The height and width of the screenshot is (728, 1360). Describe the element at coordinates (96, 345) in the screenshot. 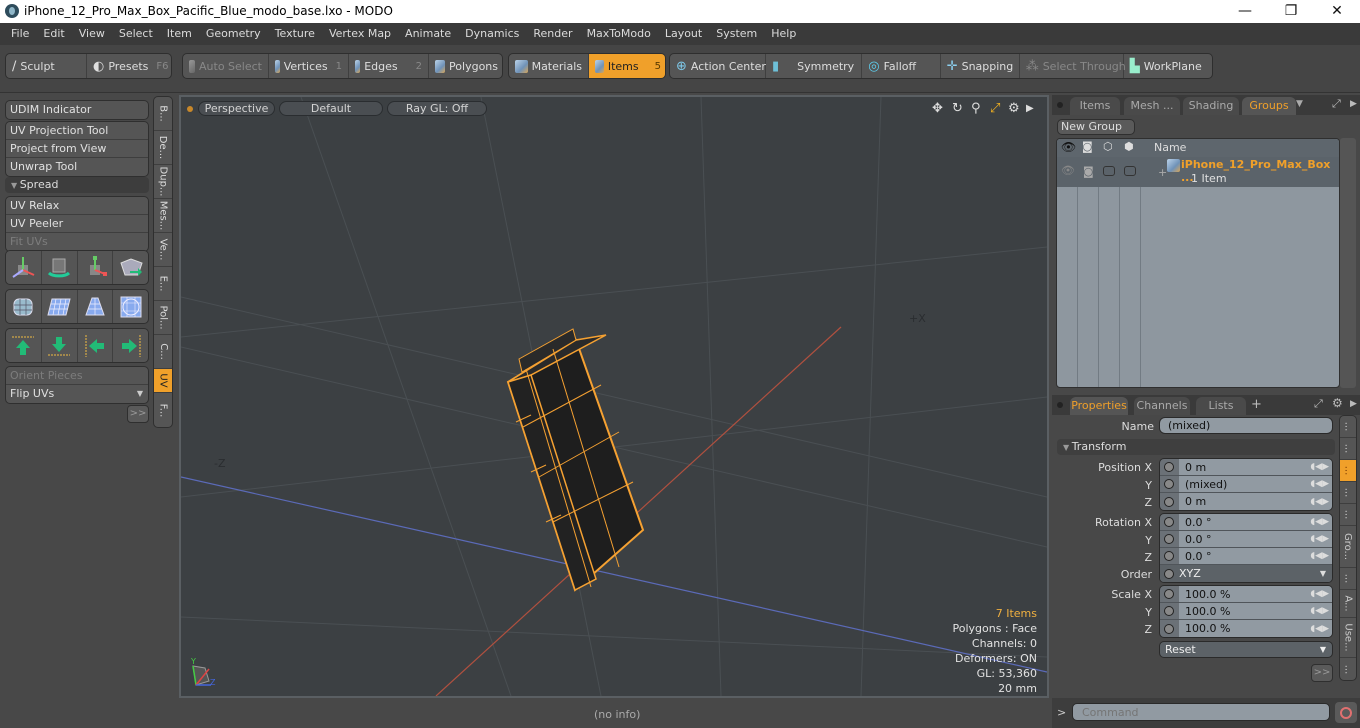

I see `align-left-button` at that location.